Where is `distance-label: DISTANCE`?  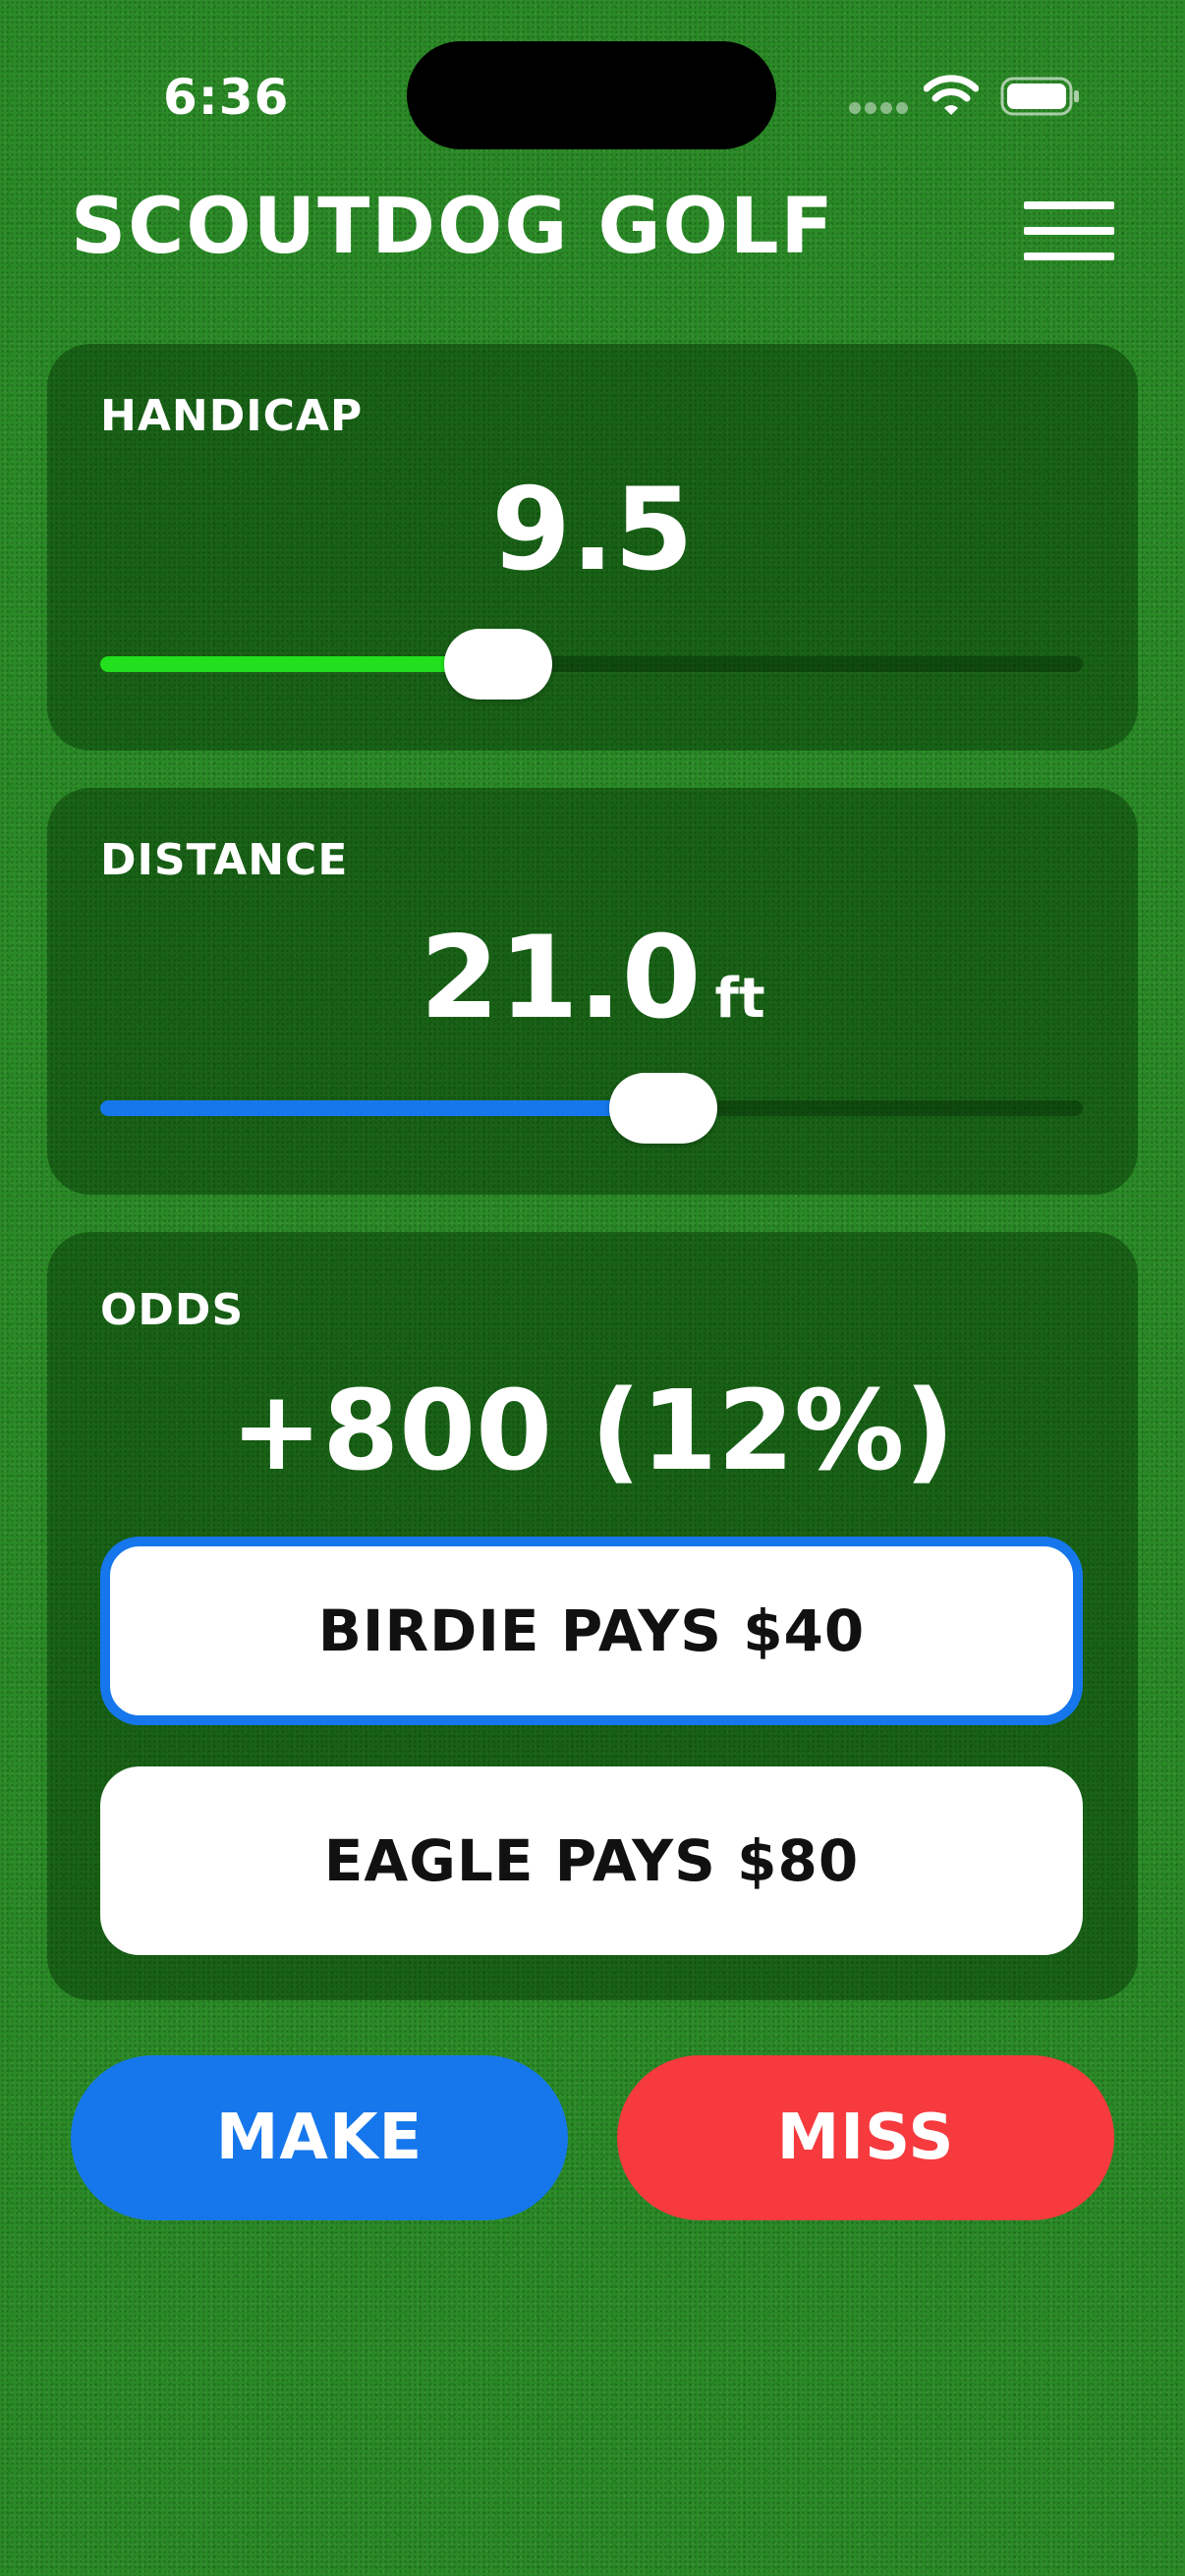
distance-label: DISTANCE is located at coordinates (225, 860).